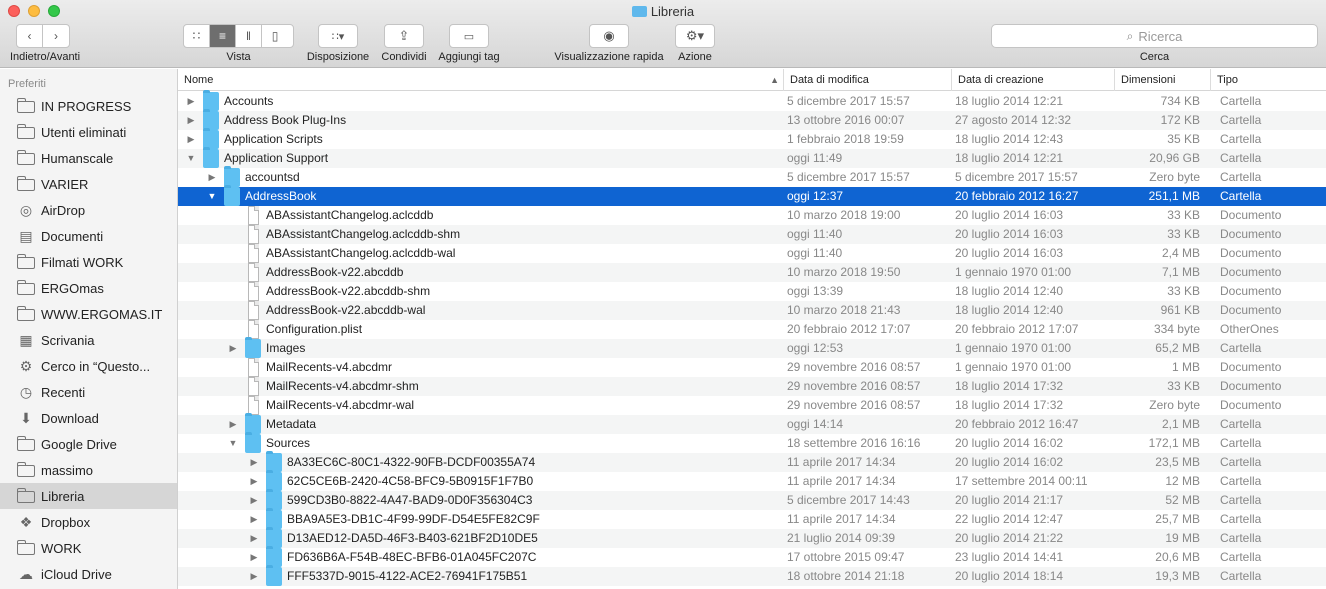  I want to click on column-created: Data di creazione, so click(1032, 80).